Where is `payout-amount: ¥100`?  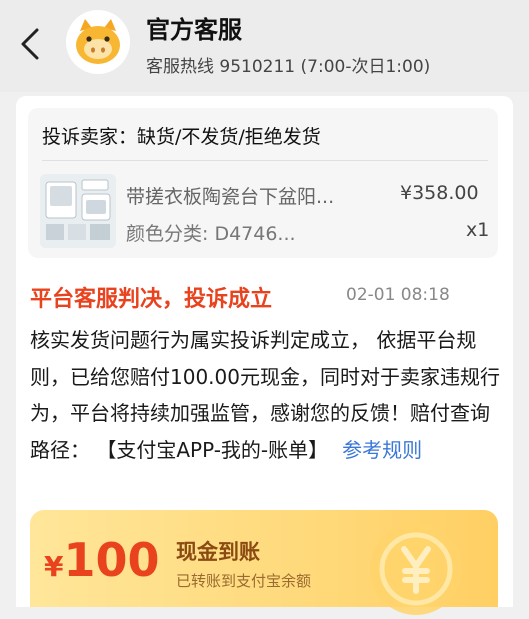
payout-amount: ¥100 is located at coordinates (102, 560).